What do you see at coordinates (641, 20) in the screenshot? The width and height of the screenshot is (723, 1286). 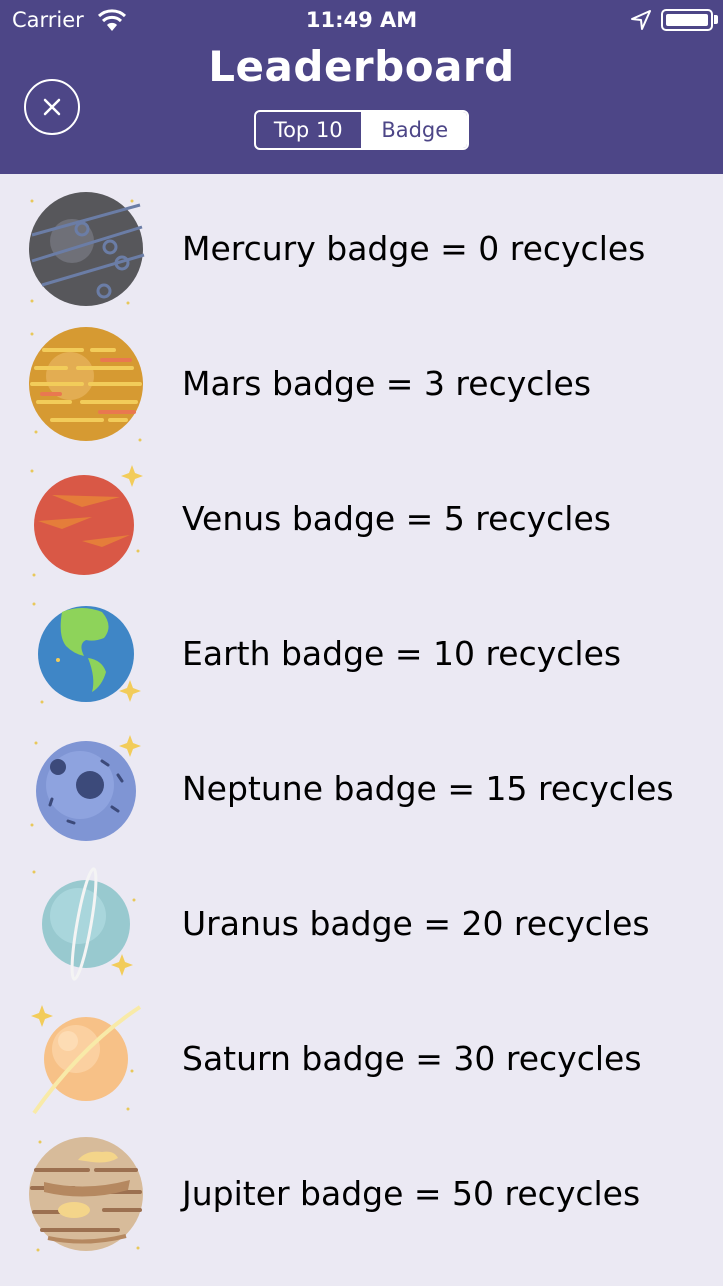 I see `location-arrow-icon` at bounding box center [641, 20].